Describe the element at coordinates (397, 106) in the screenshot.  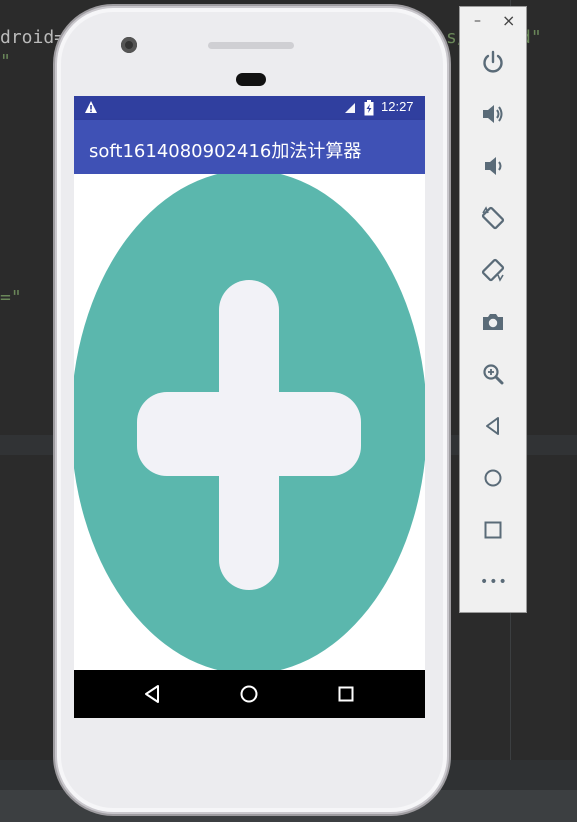
I see `status-time: 12:27` at that location.